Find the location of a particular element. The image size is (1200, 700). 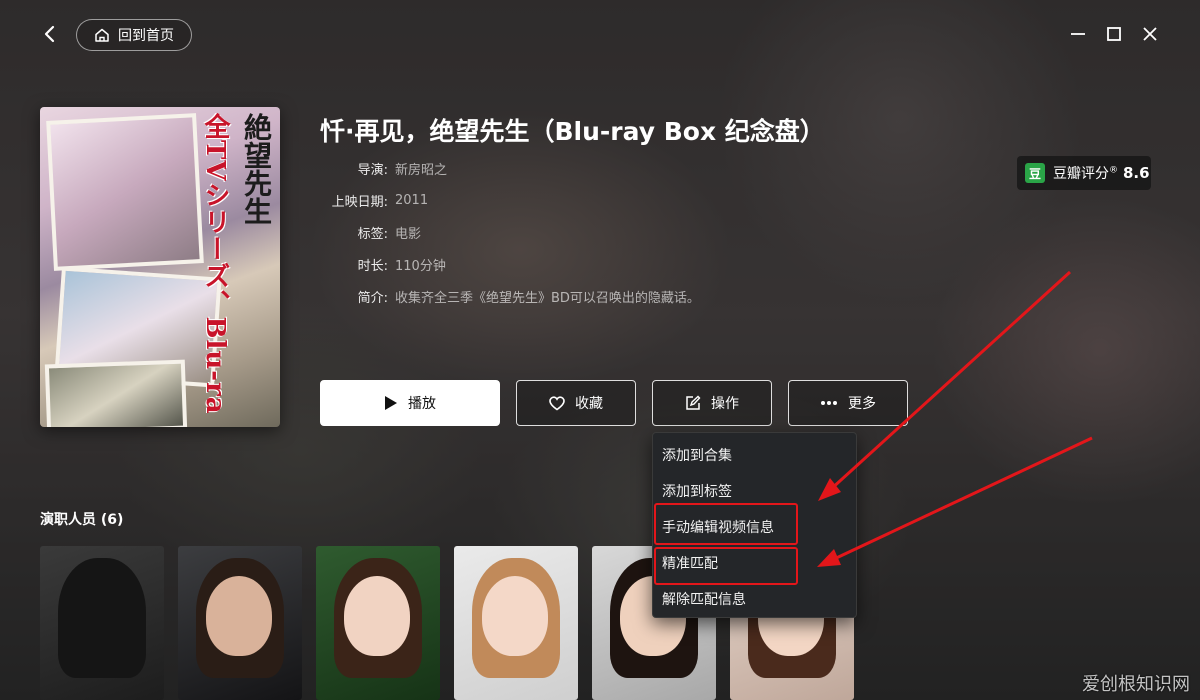

watermark: 爱创根知识网 is located at coordinates (1136, 684).